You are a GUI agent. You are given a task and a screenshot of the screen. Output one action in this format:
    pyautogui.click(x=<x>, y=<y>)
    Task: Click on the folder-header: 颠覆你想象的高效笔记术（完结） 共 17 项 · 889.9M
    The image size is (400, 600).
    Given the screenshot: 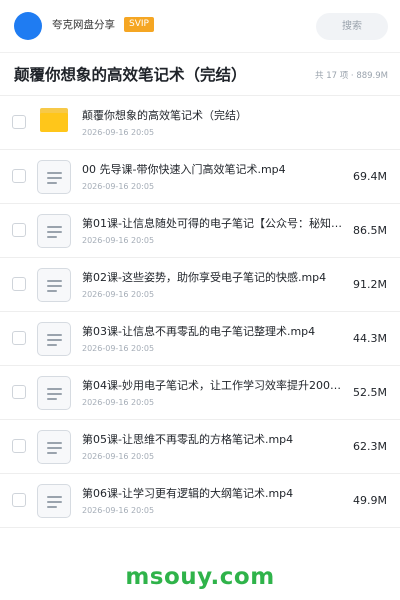 What is the action you would take?
    pyautogui.click(x=200, y=74)
    